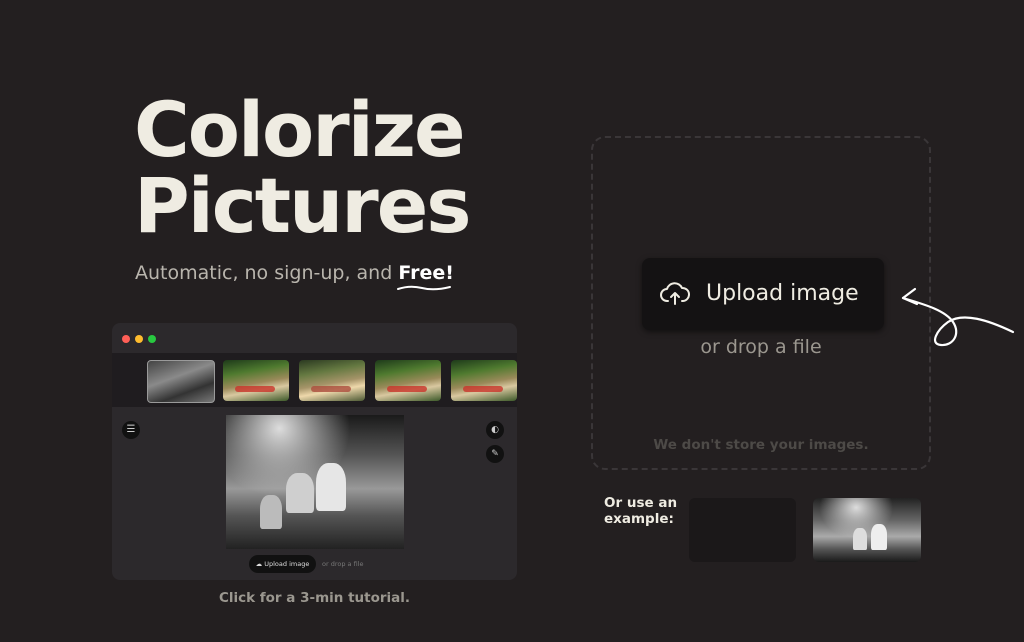 Image resolution: width=1024 pixels, height=642 pixels. What do you see at coordinates (314, 338) in the screenshot?
I see `window-titlebar` at bounding box center [314, 338].